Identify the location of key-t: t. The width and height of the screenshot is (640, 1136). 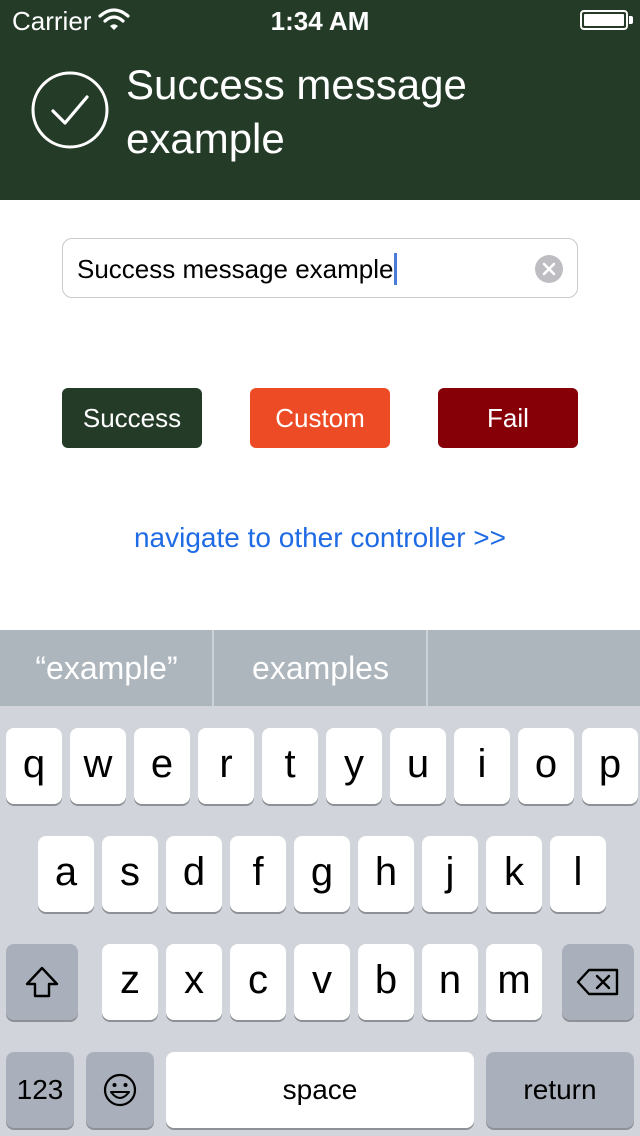
(290, 766).